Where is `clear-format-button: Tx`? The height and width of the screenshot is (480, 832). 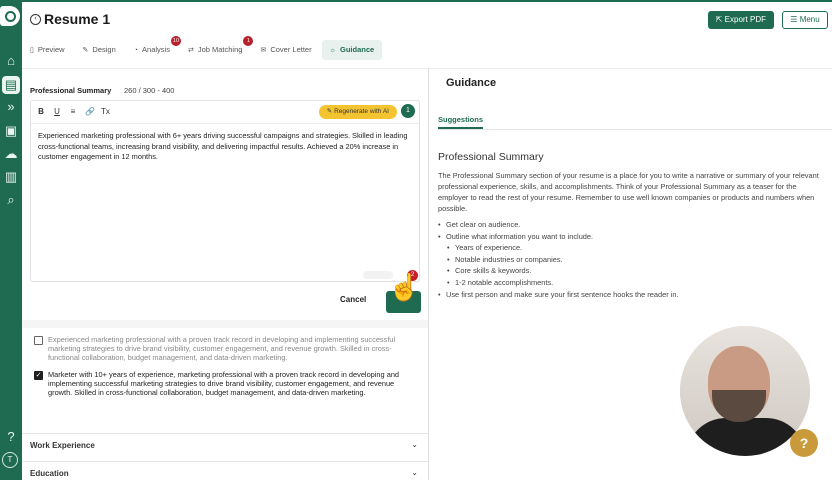 clear-format-button: Tx is located at coordinates (105, 111).